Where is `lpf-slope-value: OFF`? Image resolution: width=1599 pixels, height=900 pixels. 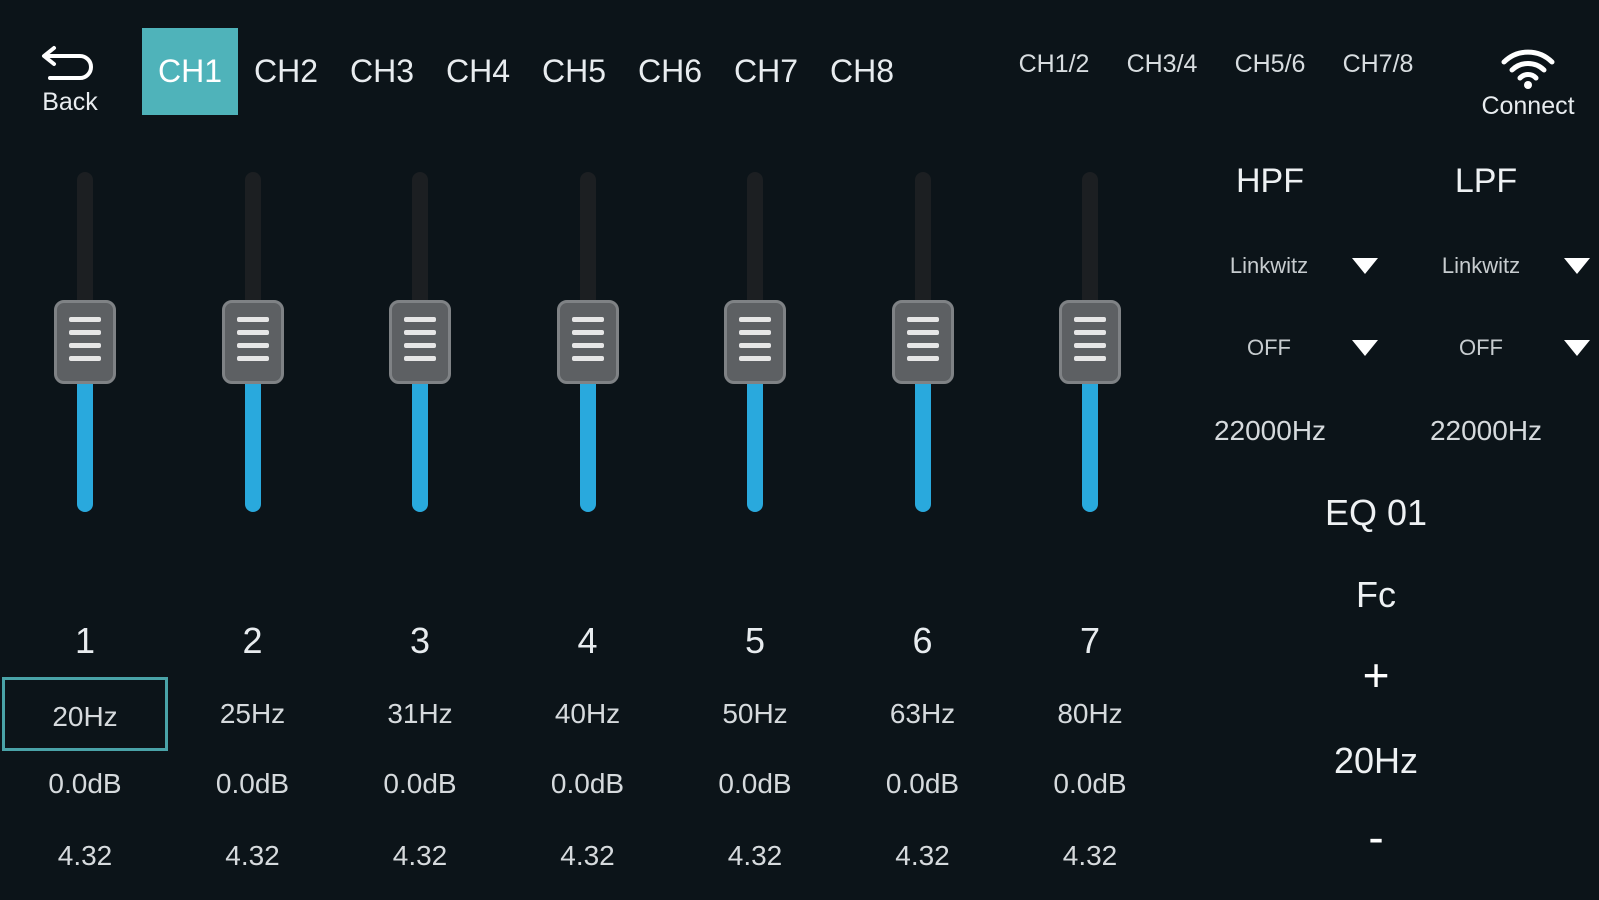 lpf-slope-value: OFF is located at coordinates (1481, 347).